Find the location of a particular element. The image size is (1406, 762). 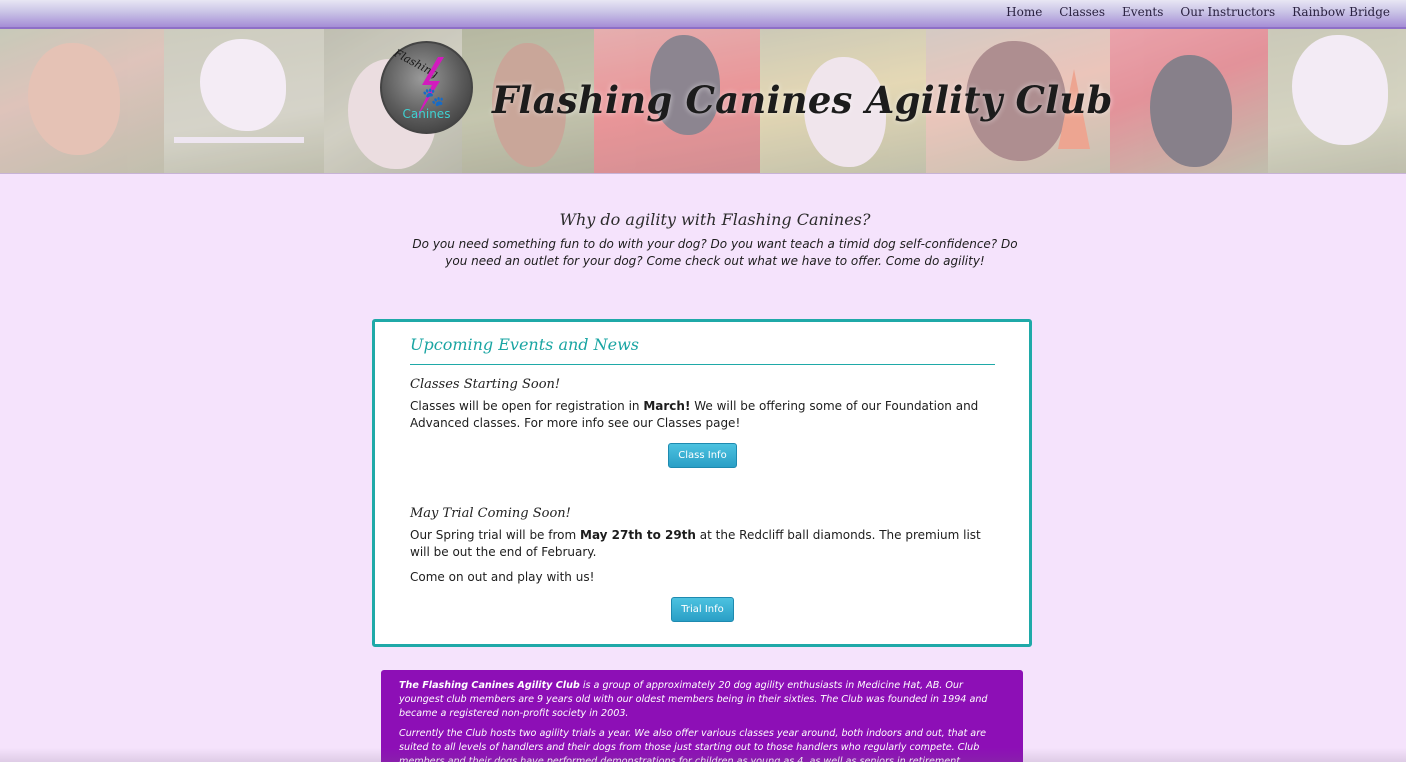

trial-text-dates: May 27th to 29th is located at coordinates (638, 535).